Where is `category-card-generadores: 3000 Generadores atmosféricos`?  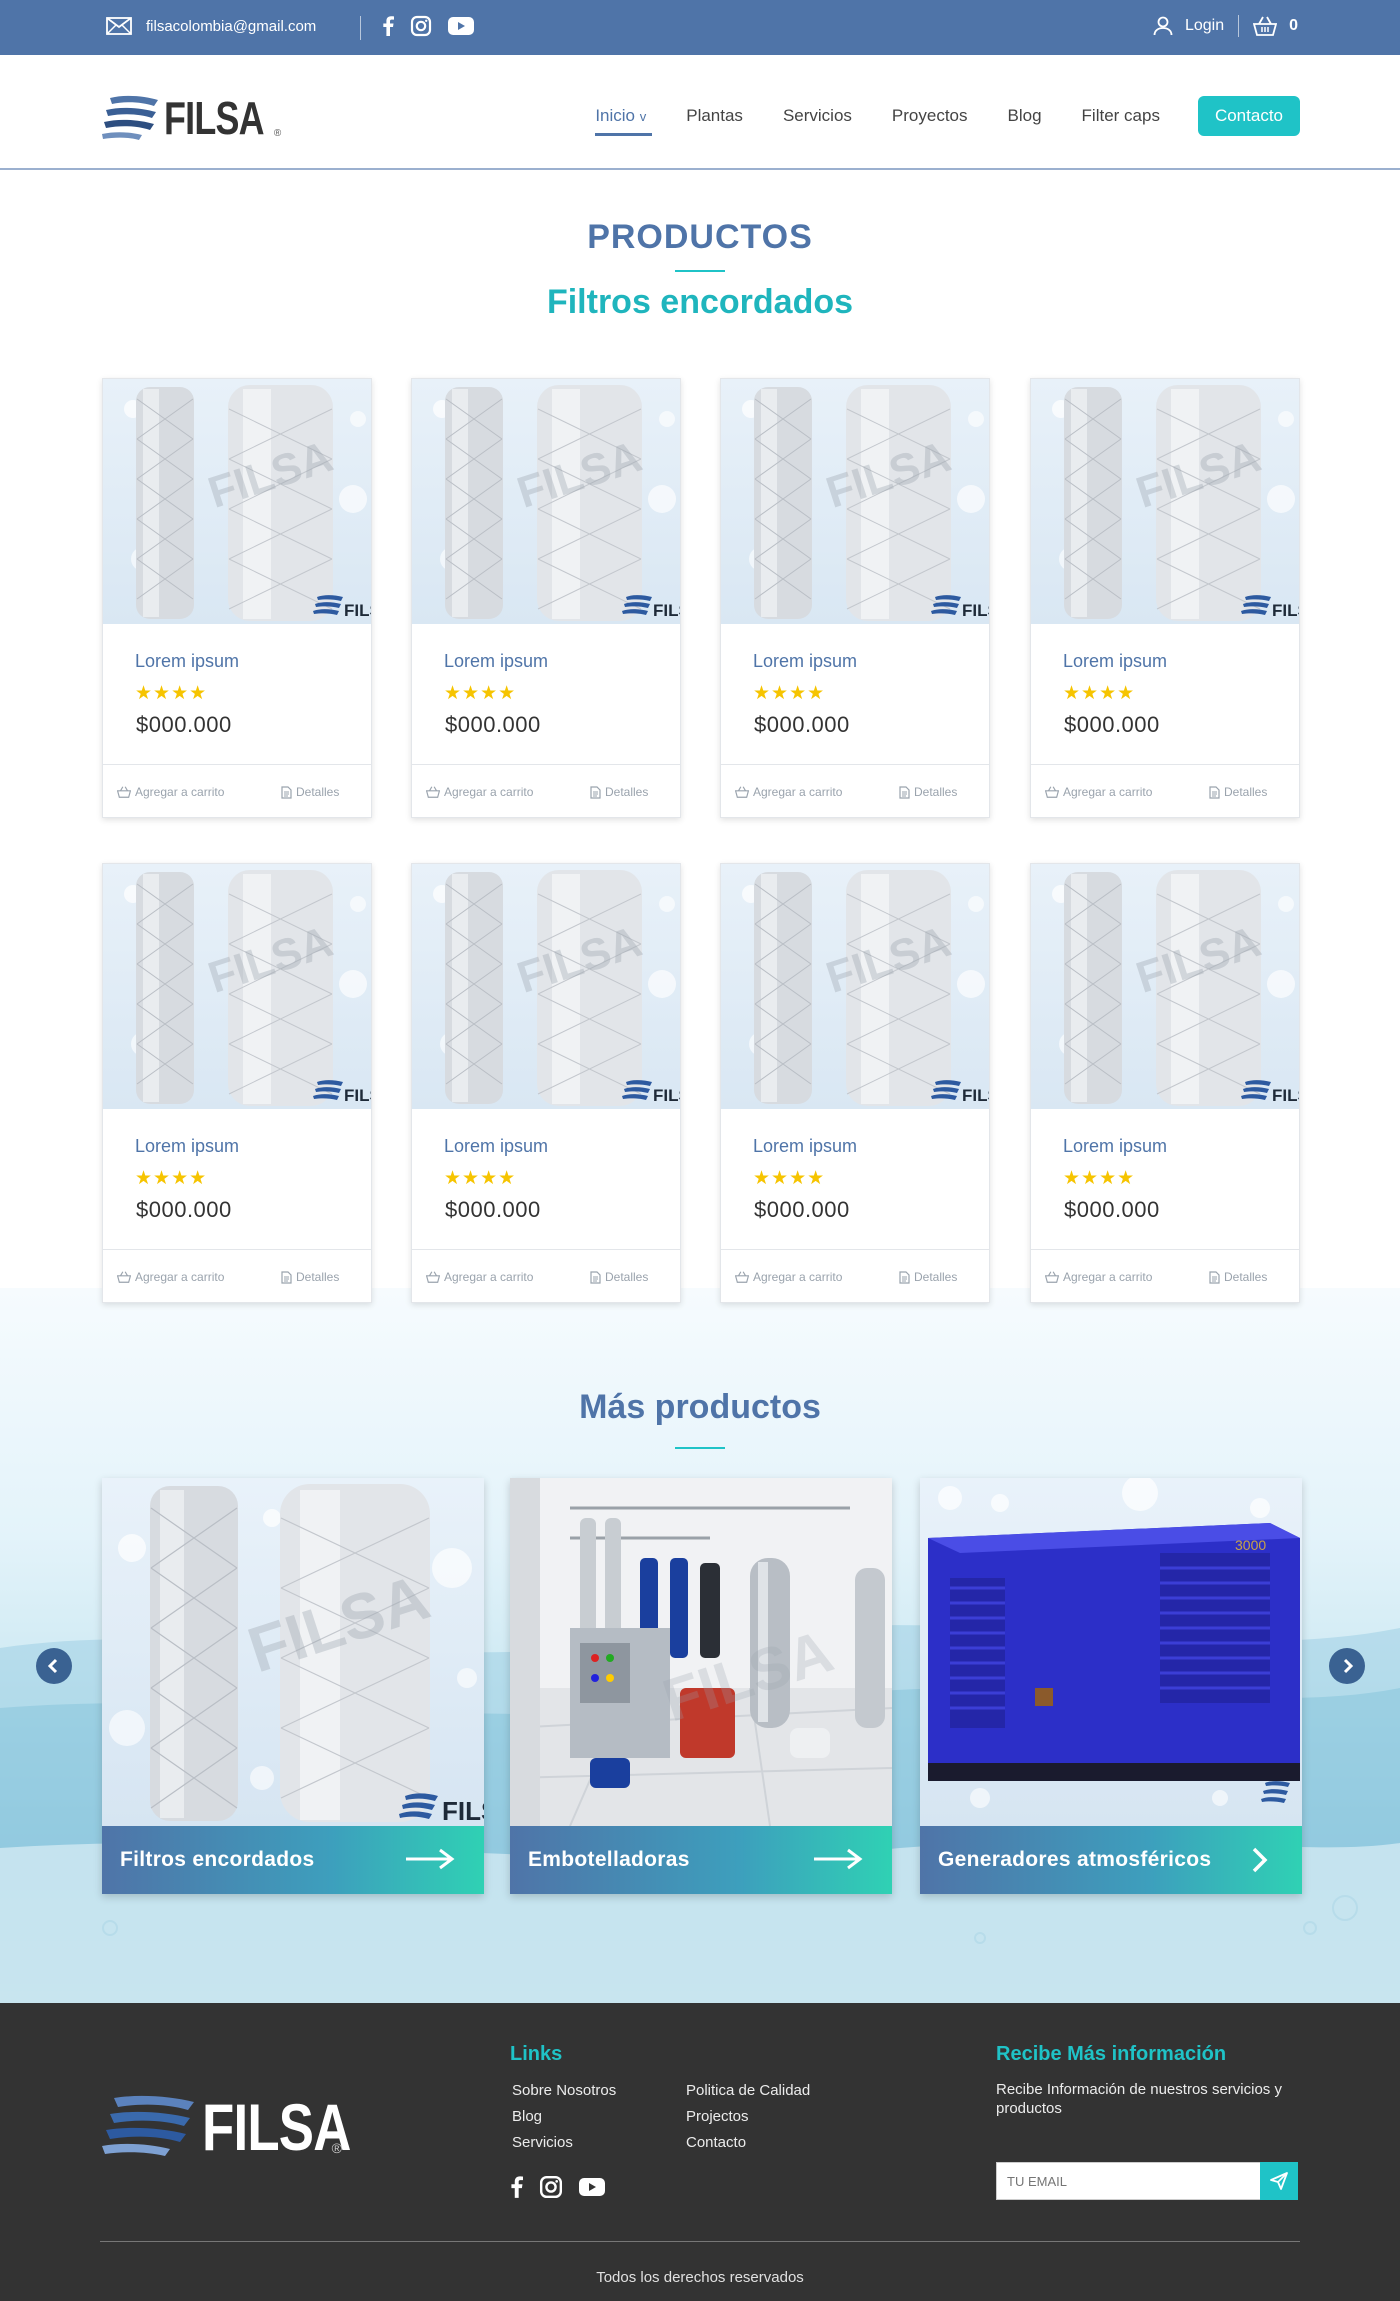
category-card-generadores: 3000 Generadores atmosféricos is located at coordinates (1111, 1686).